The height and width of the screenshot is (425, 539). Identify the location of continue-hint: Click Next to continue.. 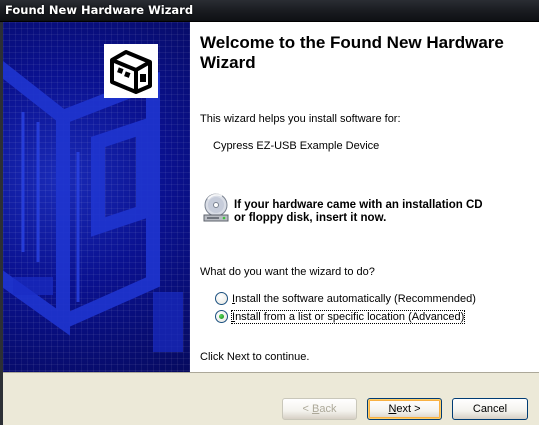
(255, 357).